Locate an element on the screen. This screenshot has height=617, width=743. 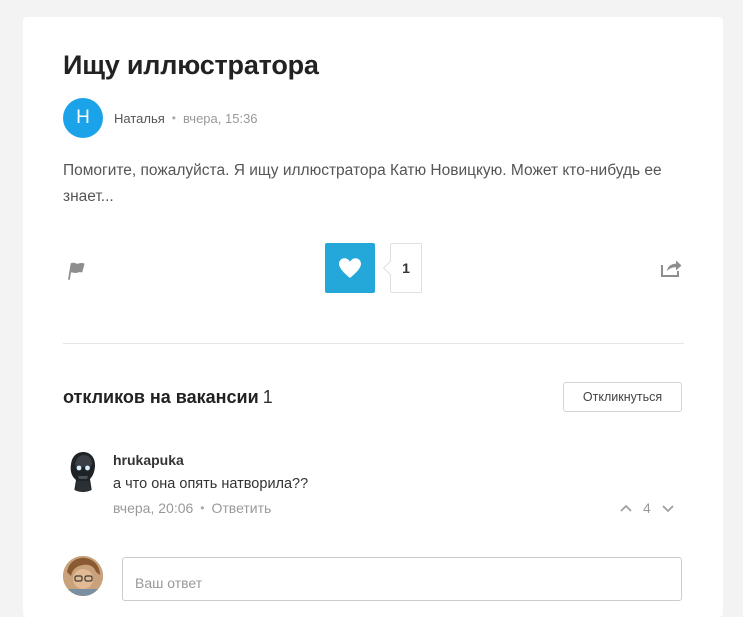
comment-meta: вчера, 20:06 • Ответить is located at coordinates (192, 508).